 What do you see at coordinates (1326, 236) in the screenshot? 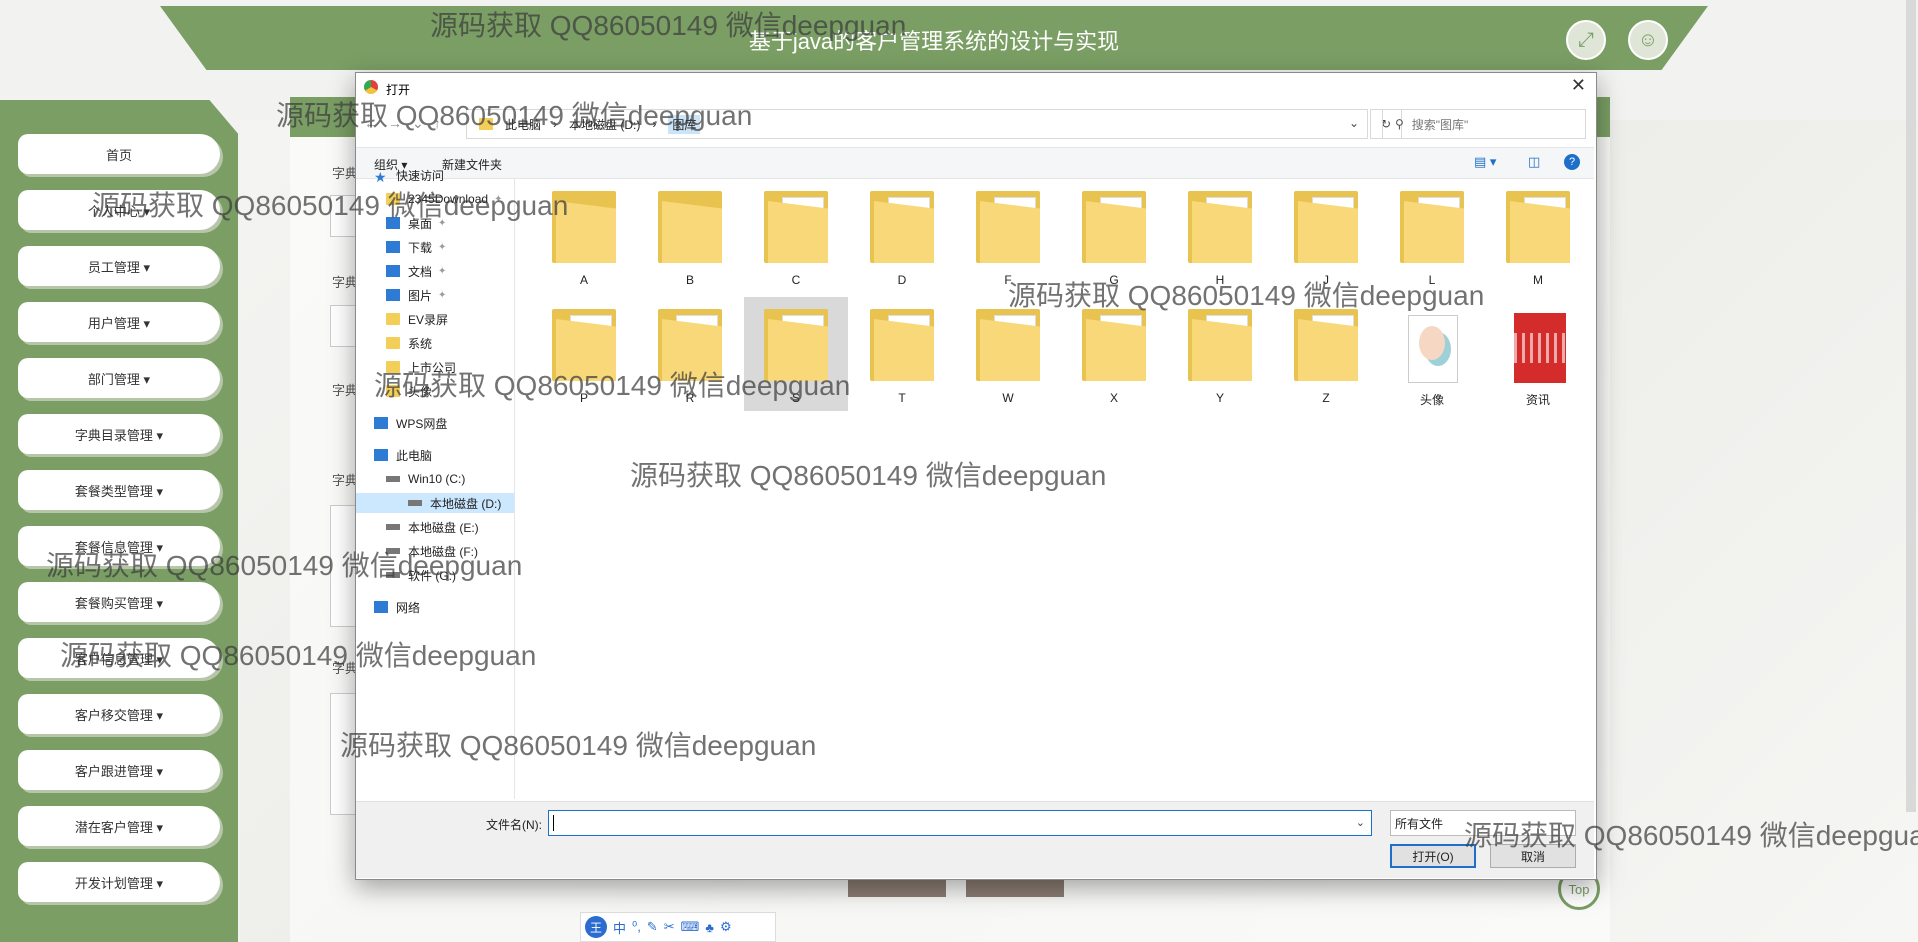
I see `folder-item: J` at bounding box center [1326, 236].